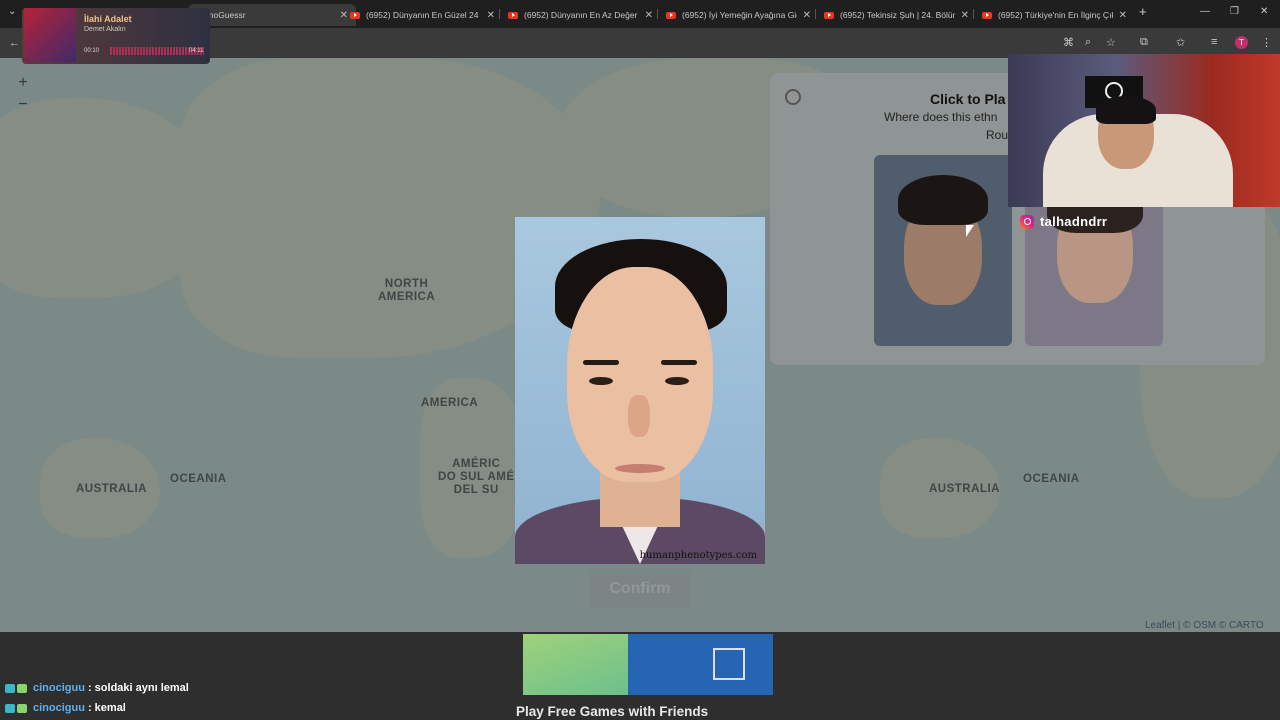 Image resolution: width=1280 pixels, height=720 pixels. I want to click on chat-message: cinociguu : soldaki aynı lemal, so click(97, 688).